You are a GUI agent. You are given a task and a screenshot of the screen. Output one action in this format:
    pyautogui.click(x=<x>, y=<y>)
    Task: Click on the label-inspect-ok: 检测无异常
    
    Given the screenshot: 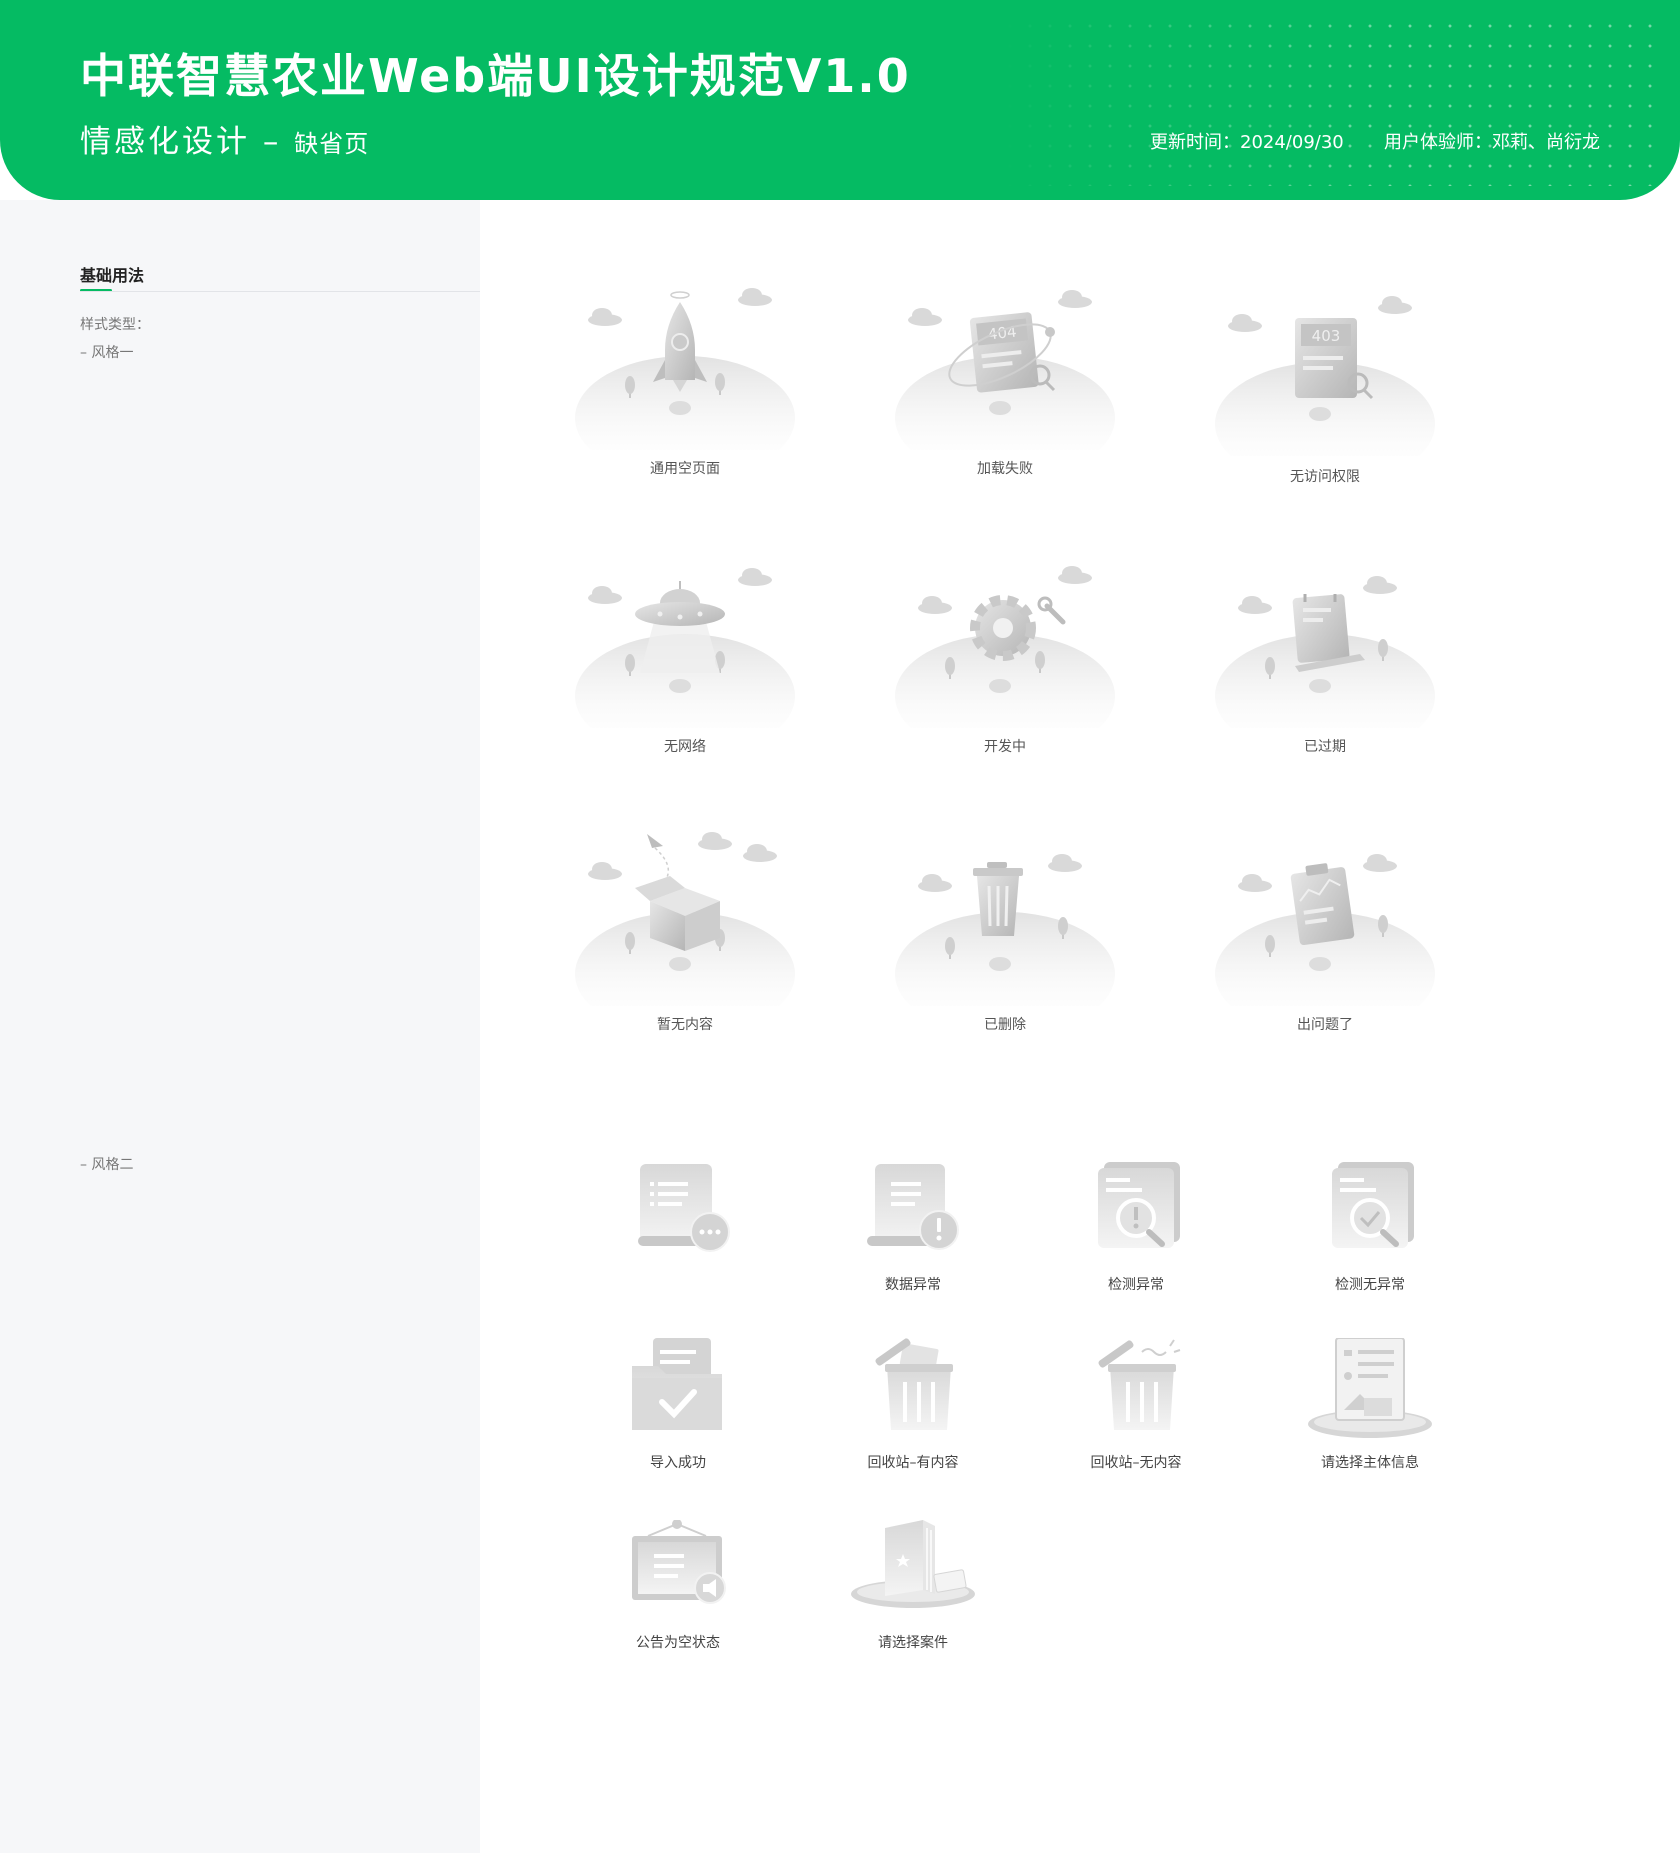 What is the action you would take?
    pyautogui.click(x=1370, y=1285)
    